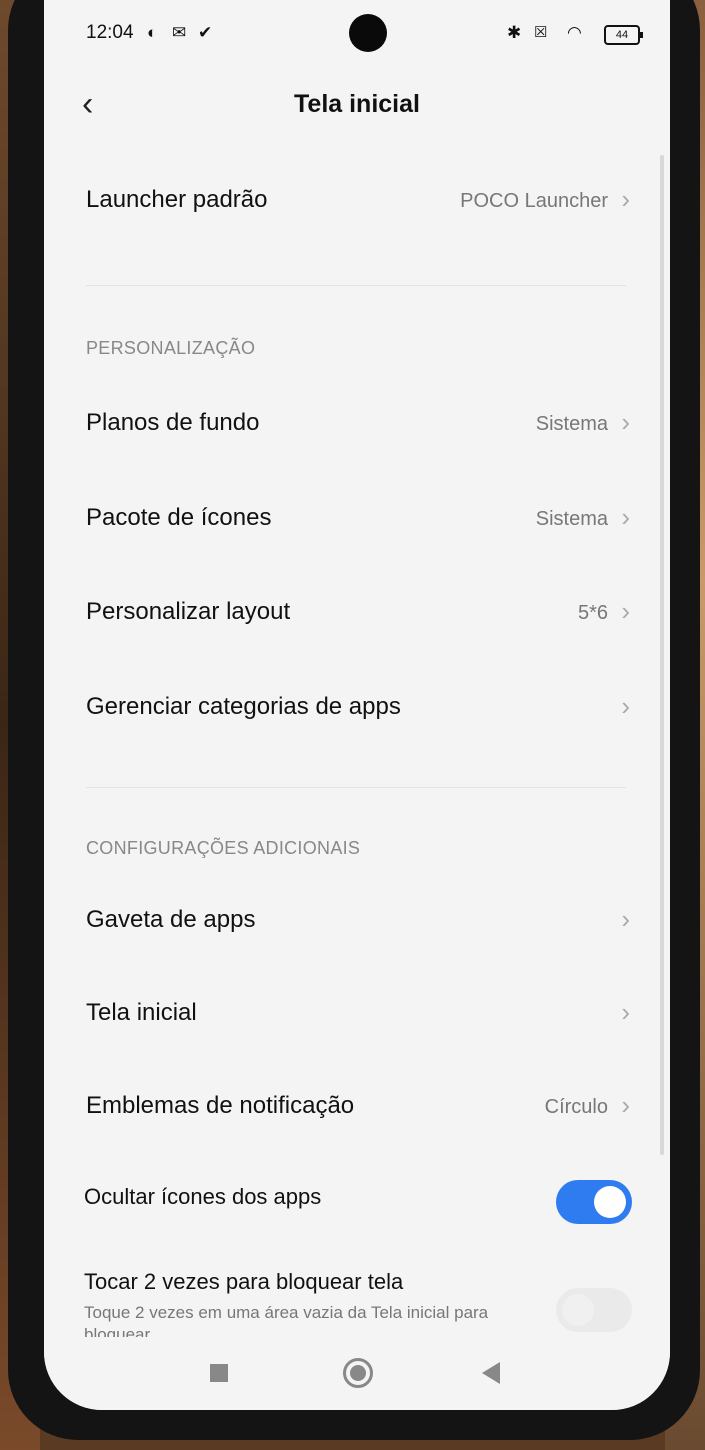  What do you see at coordinates (344, 423) in the screenshot?
I see `wallpapers-row: Planos de fundo Sistema ›` at bounding box center [344, 423].